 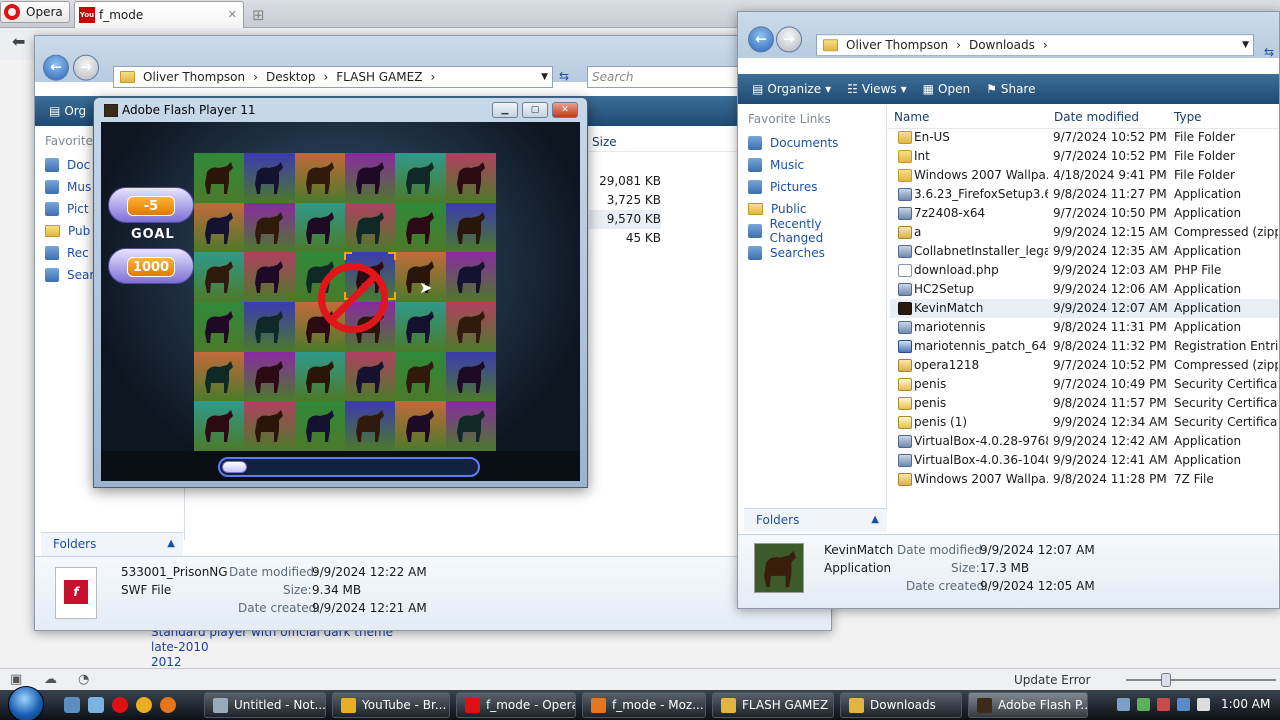 What do you see at coordinates (1084, 289) in the screenshot?
I see `file-row: HC2Setup 9/9/2024 12:06 AM Application` at bounding box center [1084, 289].